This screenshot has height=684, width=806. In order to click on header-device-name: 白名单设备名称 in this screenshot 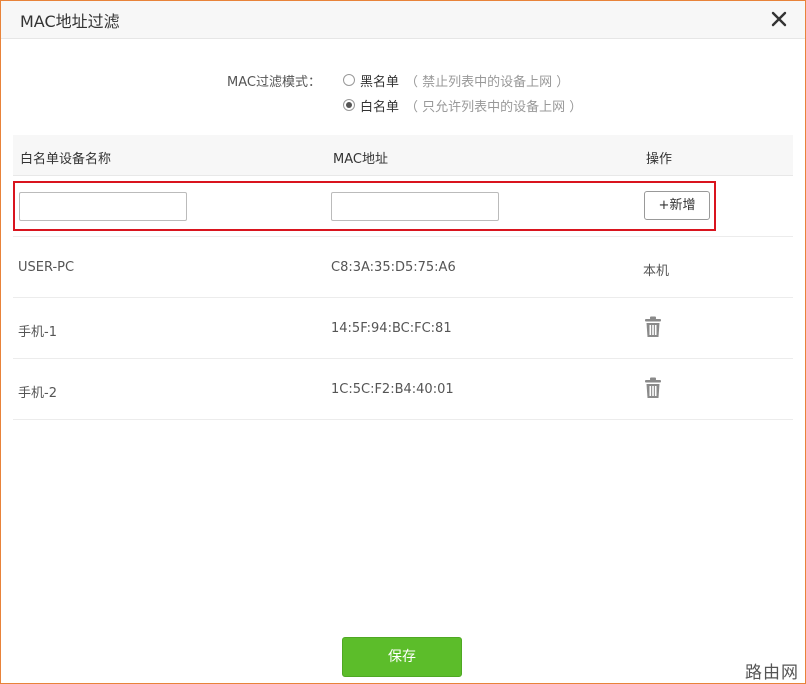, I will do `click(66, 159)`.